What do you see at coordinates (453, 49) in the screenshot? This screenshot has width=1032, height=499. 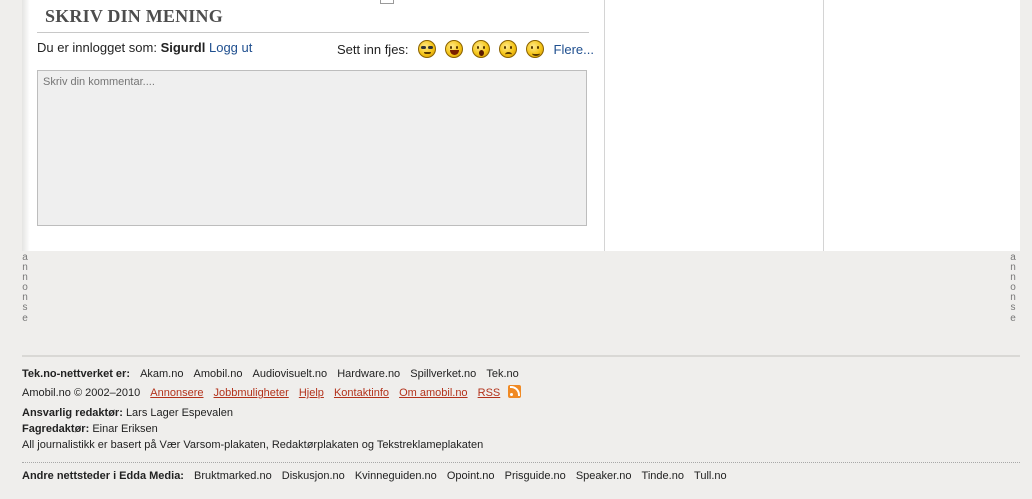 I see `laugh-smiley-icon` at bounding box center [453, 49].